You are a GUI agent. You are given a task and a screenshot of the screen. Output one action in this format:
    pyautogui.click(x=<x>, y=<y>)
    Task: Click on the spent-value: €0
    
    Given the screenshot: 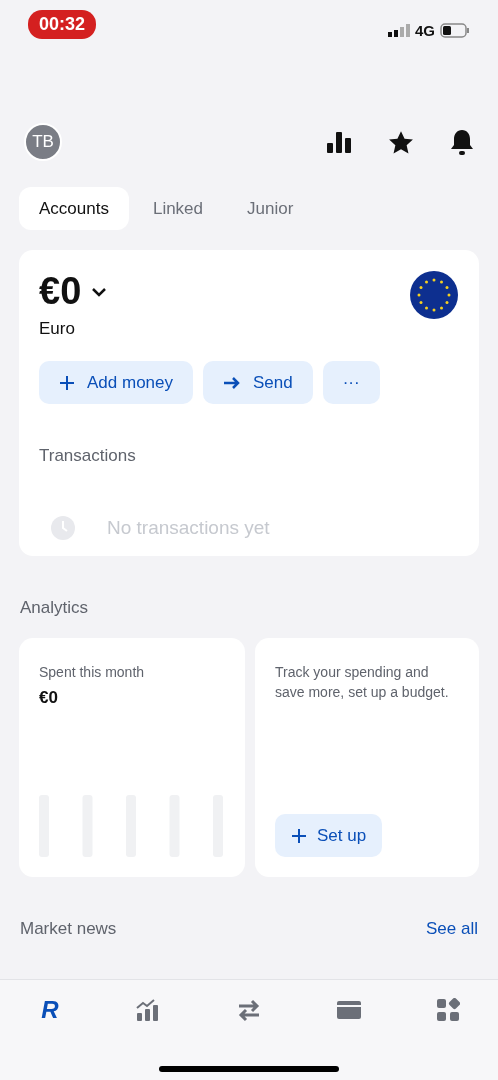 What is the action you would take?
    pyautogui.click(x=49, y=698)
    